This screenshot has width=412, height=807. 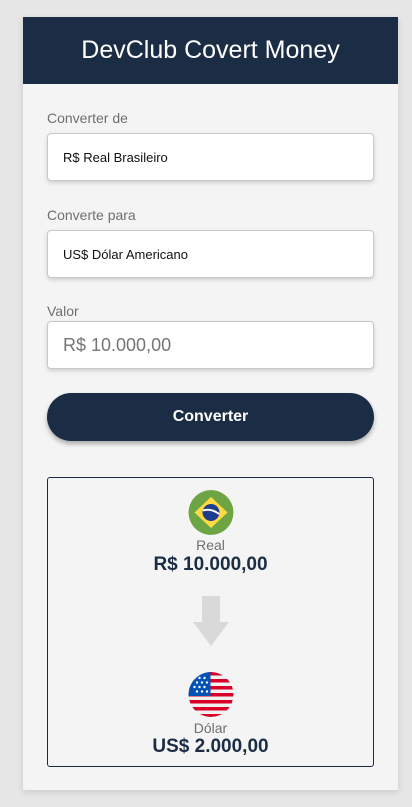 What do you see at coordinates (210, 345) in the screenshot?
I see `amount-input` at bounding box center [210, 345].